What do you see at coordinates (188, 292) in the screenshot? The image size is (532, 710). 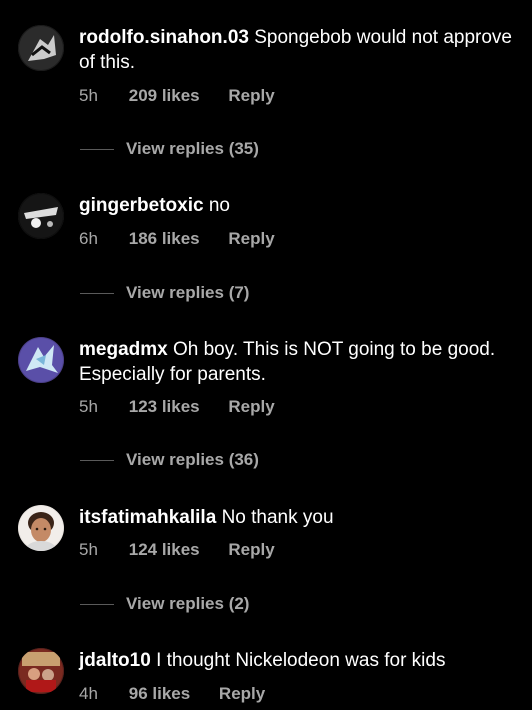 I see `view-replies-label: View replies (7)` at bounding box center [188, 292].